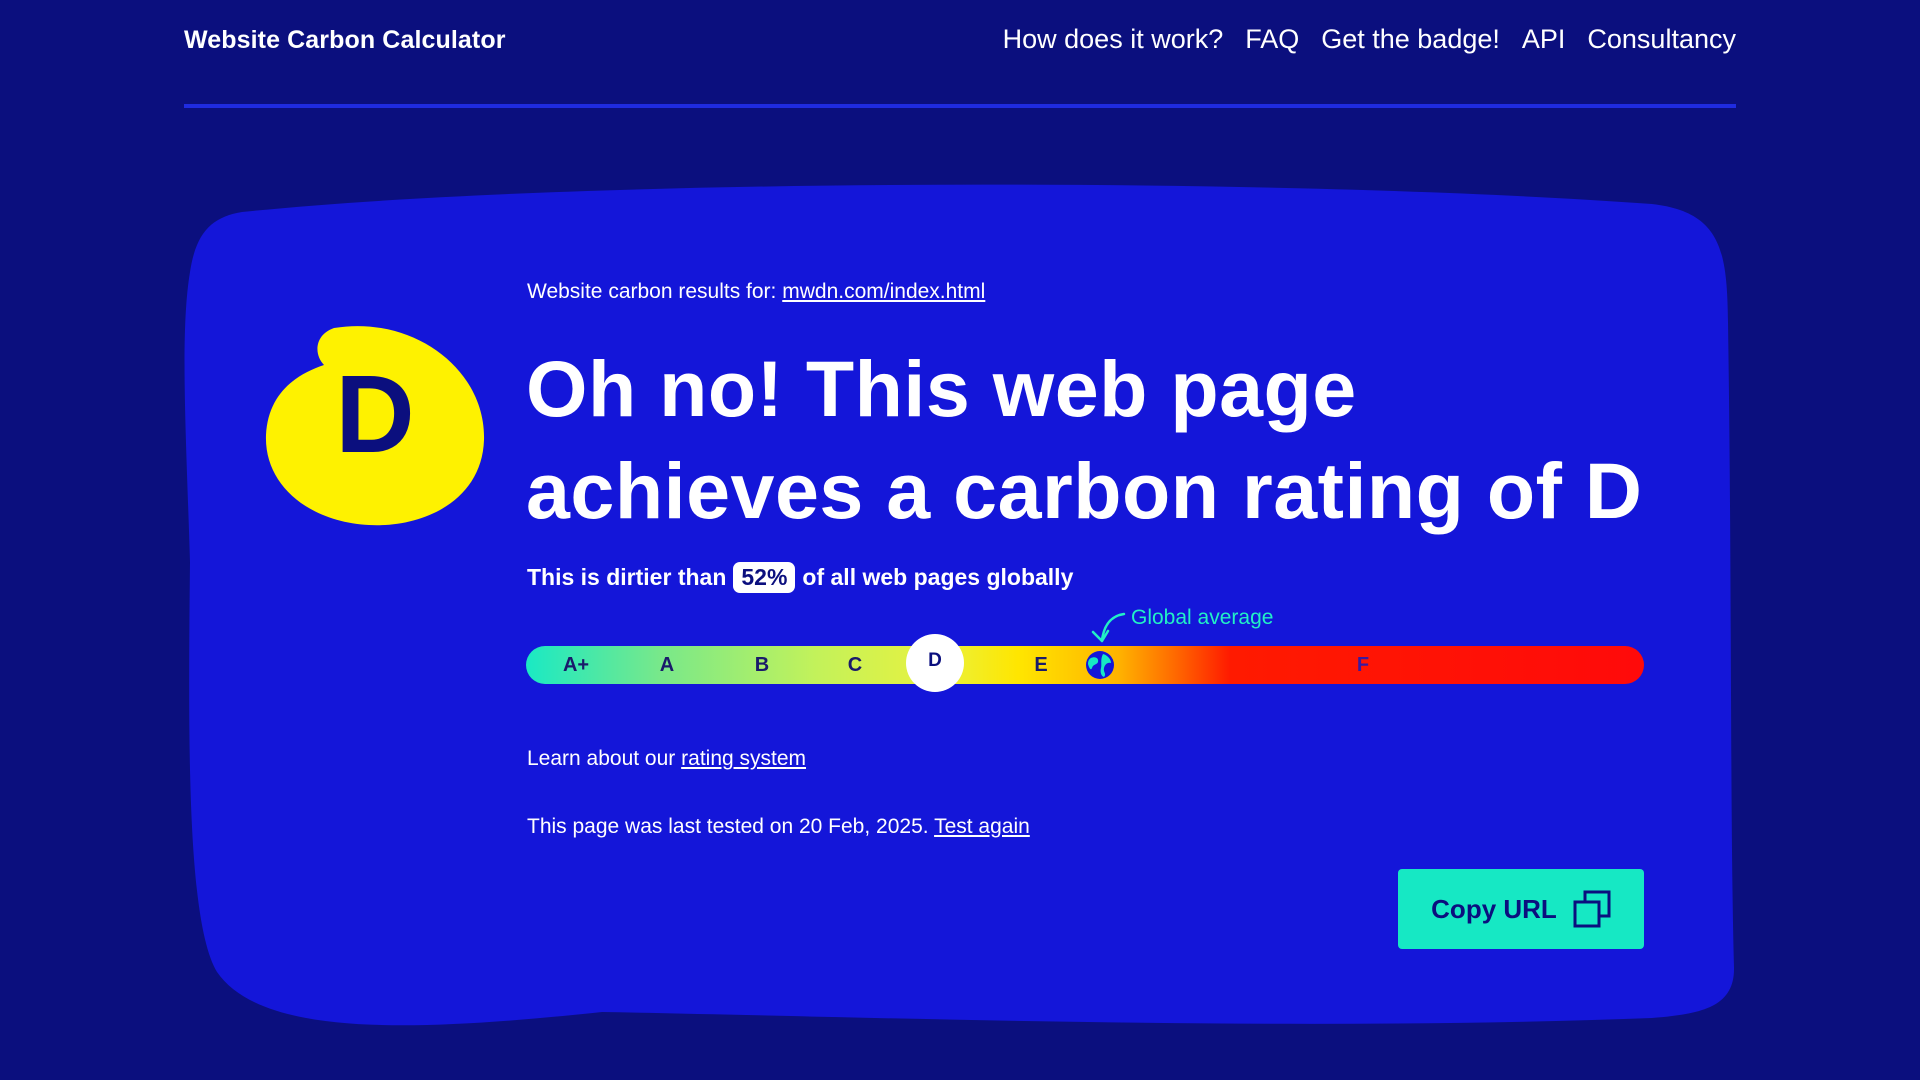 The height and width of the screenshot is (1080, 1920). I want to click on learn-rating-line: Learn about our rating system, so click(666, 759).